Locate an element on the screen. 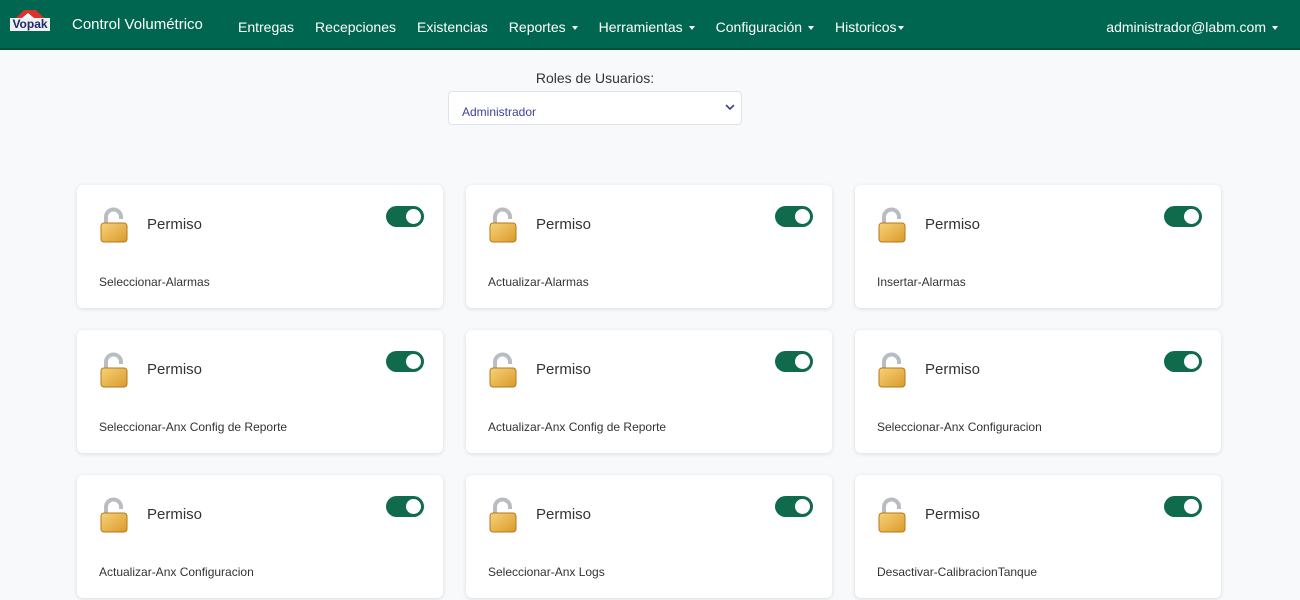 Image resolution: width=1300 pixels, height=600 pixels. roles-label: Roles de Usuarios: is located at coordinates (595, 78).